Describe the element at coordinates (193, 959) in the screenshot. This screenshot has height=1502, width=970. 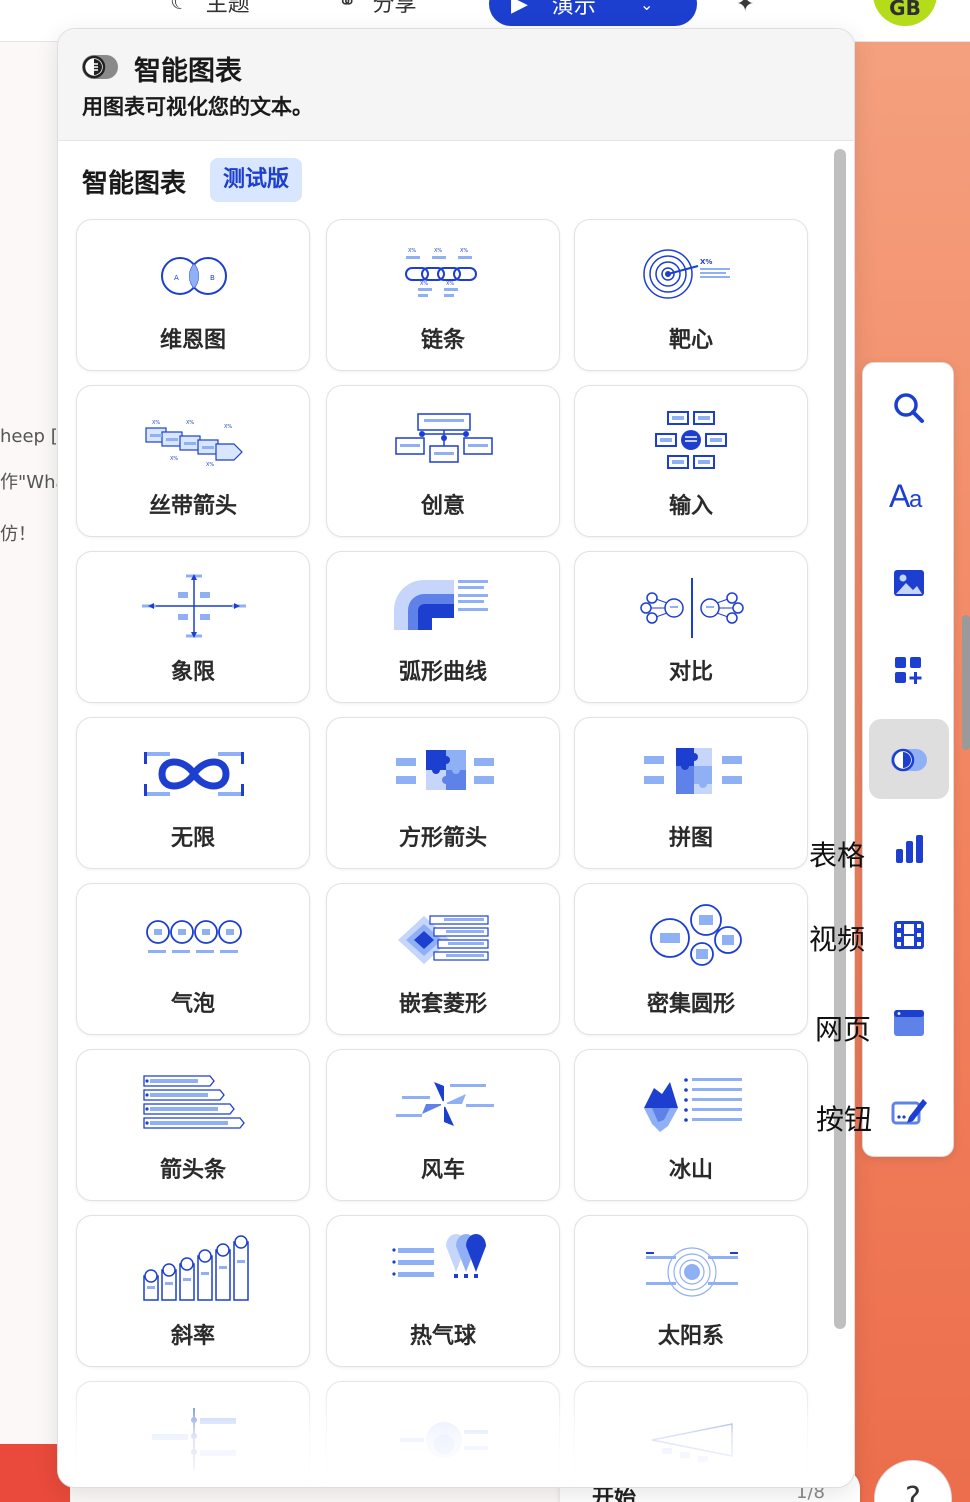
I see `card-bubble: 气泡` at that location.